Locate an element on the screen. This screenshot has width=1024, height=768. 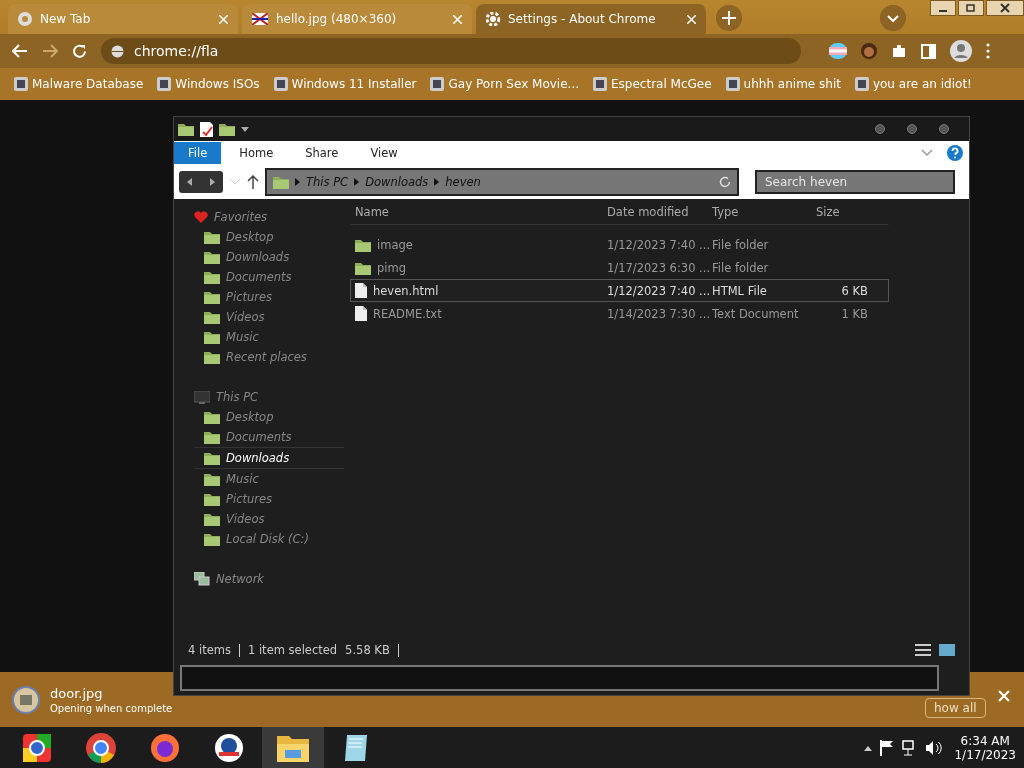
tab-search-icon is located at coordinates (893, 18).